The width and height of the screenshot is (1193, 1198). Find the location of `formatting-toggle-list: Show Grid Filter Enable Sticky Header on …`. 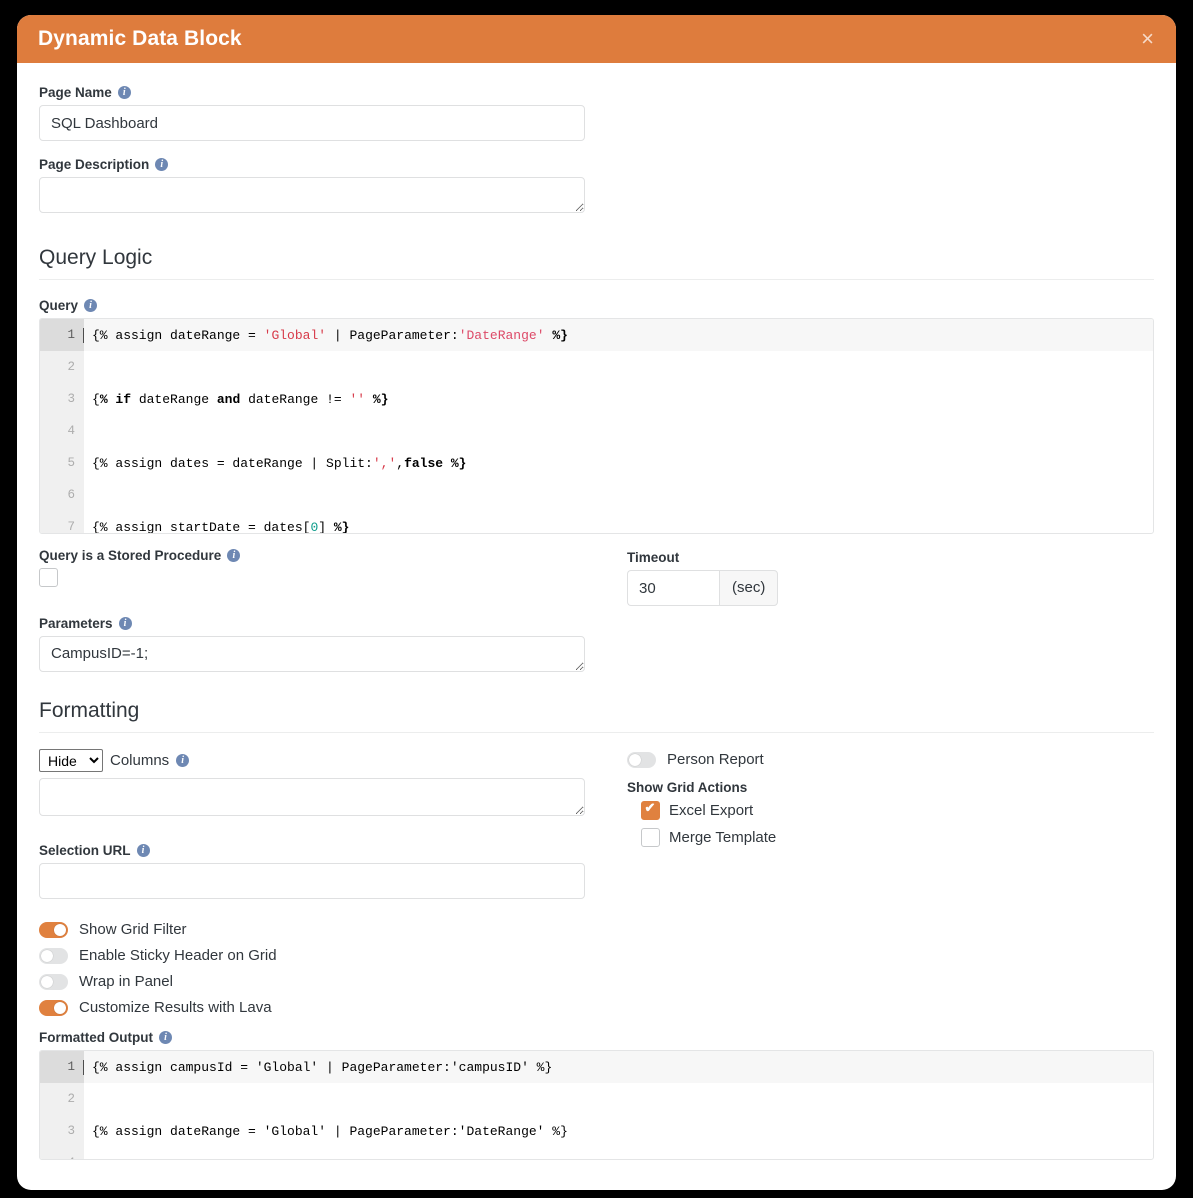

formatting-toggle-list: Show Grid Filter Enable Sticky Header on … is located at coordinates (596, 968).